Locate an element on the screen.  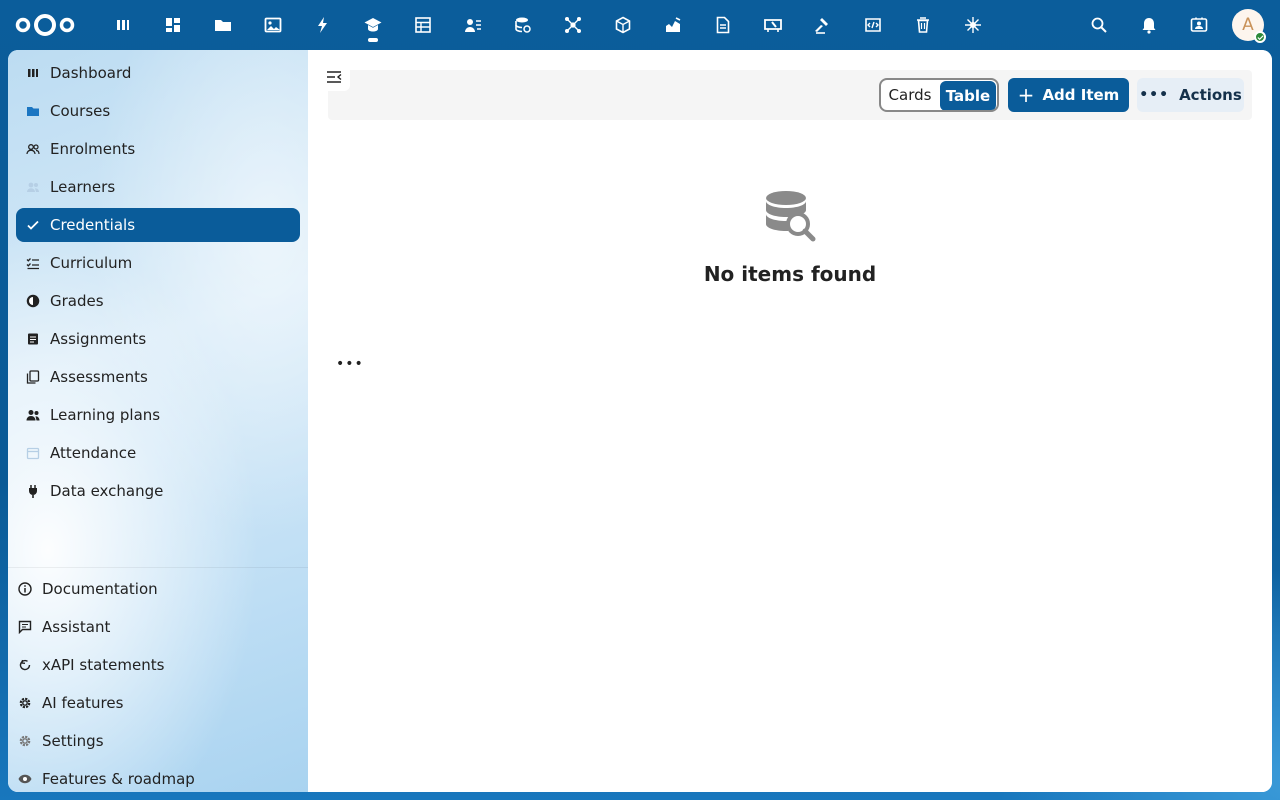
footer-item-assistant: Assistant is located at coordinates (158, 627).